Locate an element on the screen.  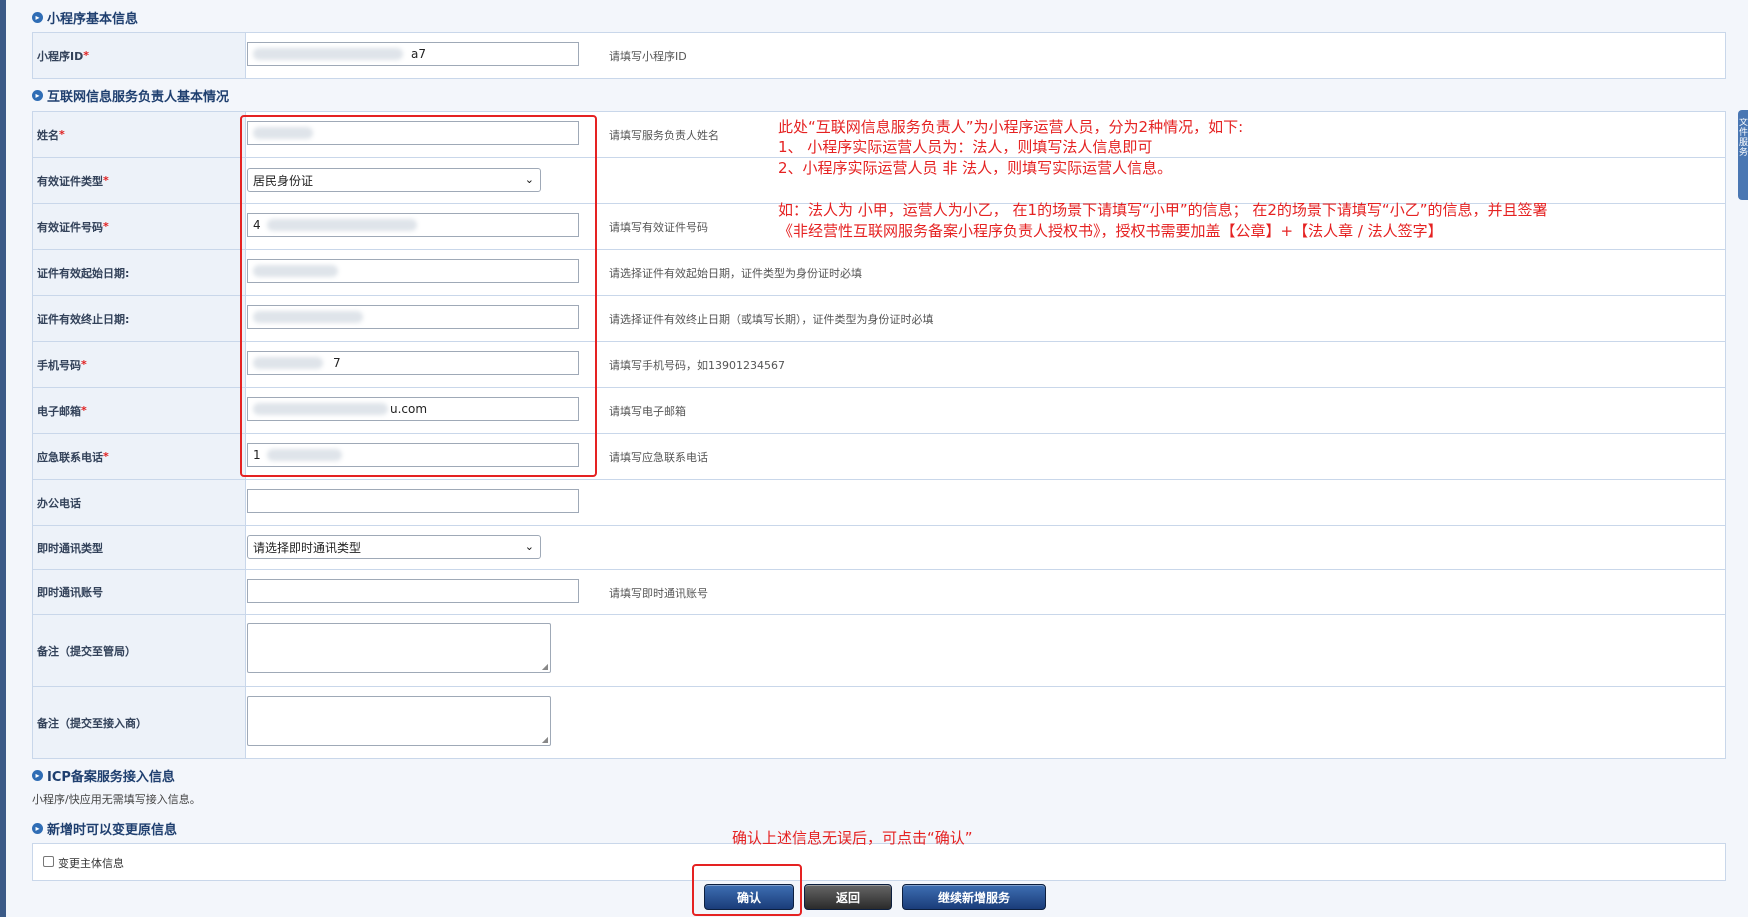
side-tab-label: 文件服务 is located at coordinates (1743, 138).